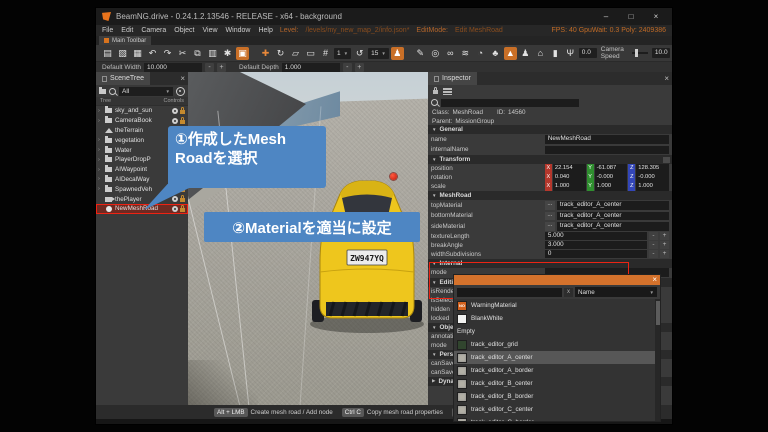 This screenshot has width=768, height=432. Describe the element at coordinates (631, 16) in the screenshot. I see `maximize-button: □` at that location.